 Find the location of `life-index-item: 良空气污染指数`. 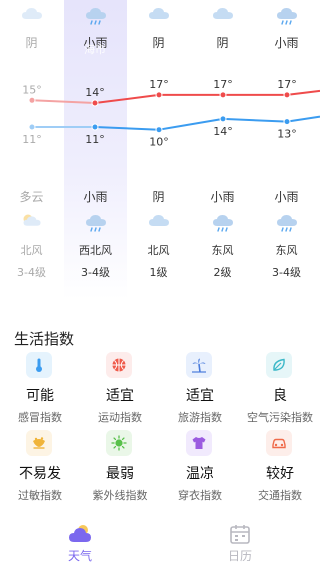

life-index-item: 良空气污染指数 is located at coordinates (280, 389).